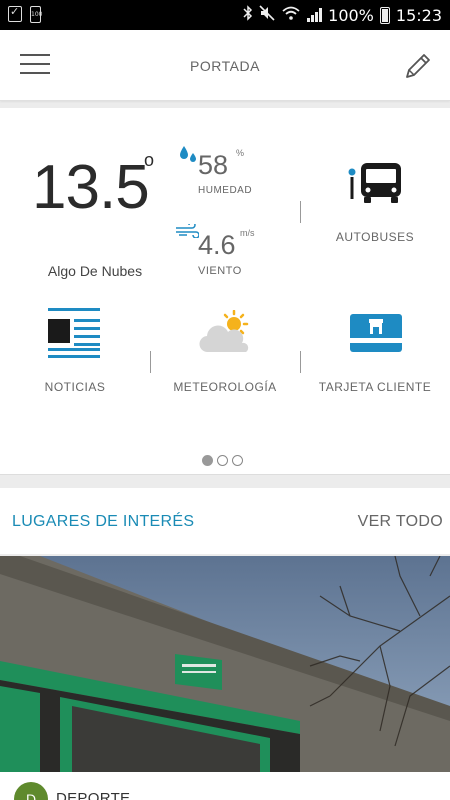  What do you see at coordinates (384, 15) in the screenshot?
I see `battery-icon` at bounding box center [384, 15].